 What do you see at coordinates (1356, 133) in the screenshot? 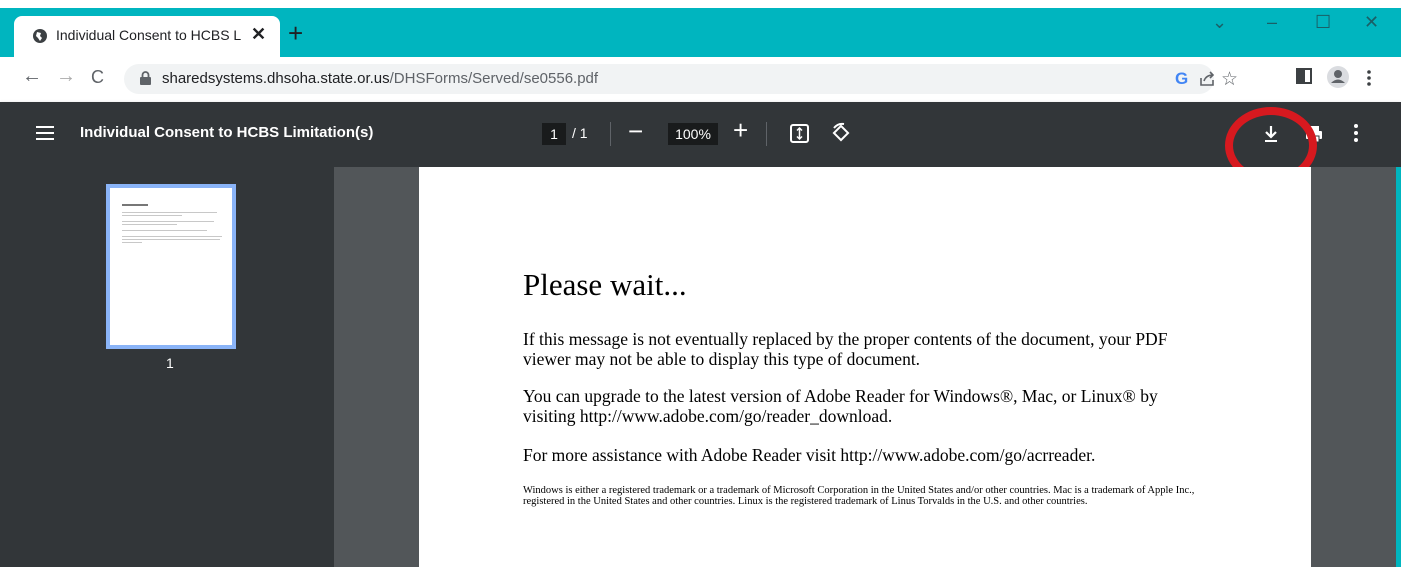
I see `more-actions-icon` at bounding box center [1356, 133].